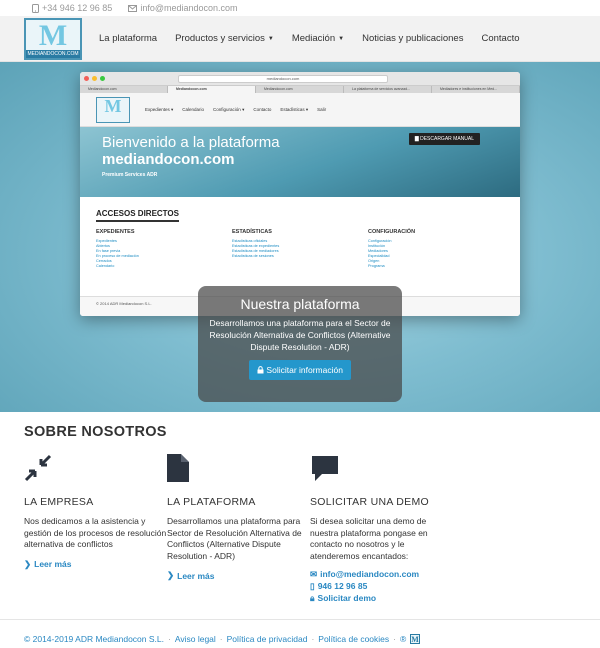  I want to click on demo-phone-link: ▯ 946 12 96 85, so click(381, 586).